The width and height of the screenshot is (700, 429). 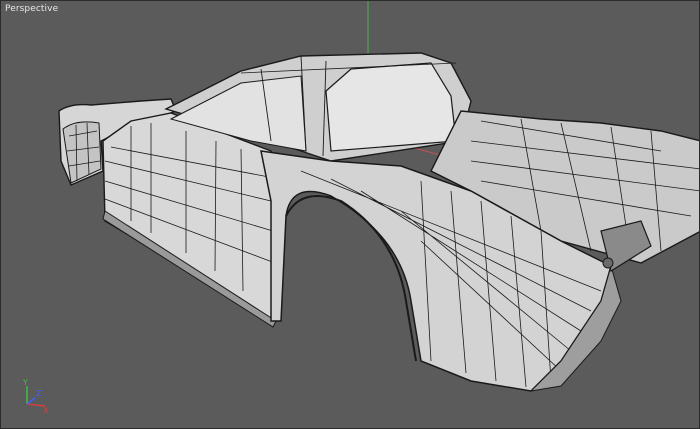 What do you see at coordinates (31, 401) in the screenshot?
I see `gizmo-z-axis` at bounding box center [31, 401].